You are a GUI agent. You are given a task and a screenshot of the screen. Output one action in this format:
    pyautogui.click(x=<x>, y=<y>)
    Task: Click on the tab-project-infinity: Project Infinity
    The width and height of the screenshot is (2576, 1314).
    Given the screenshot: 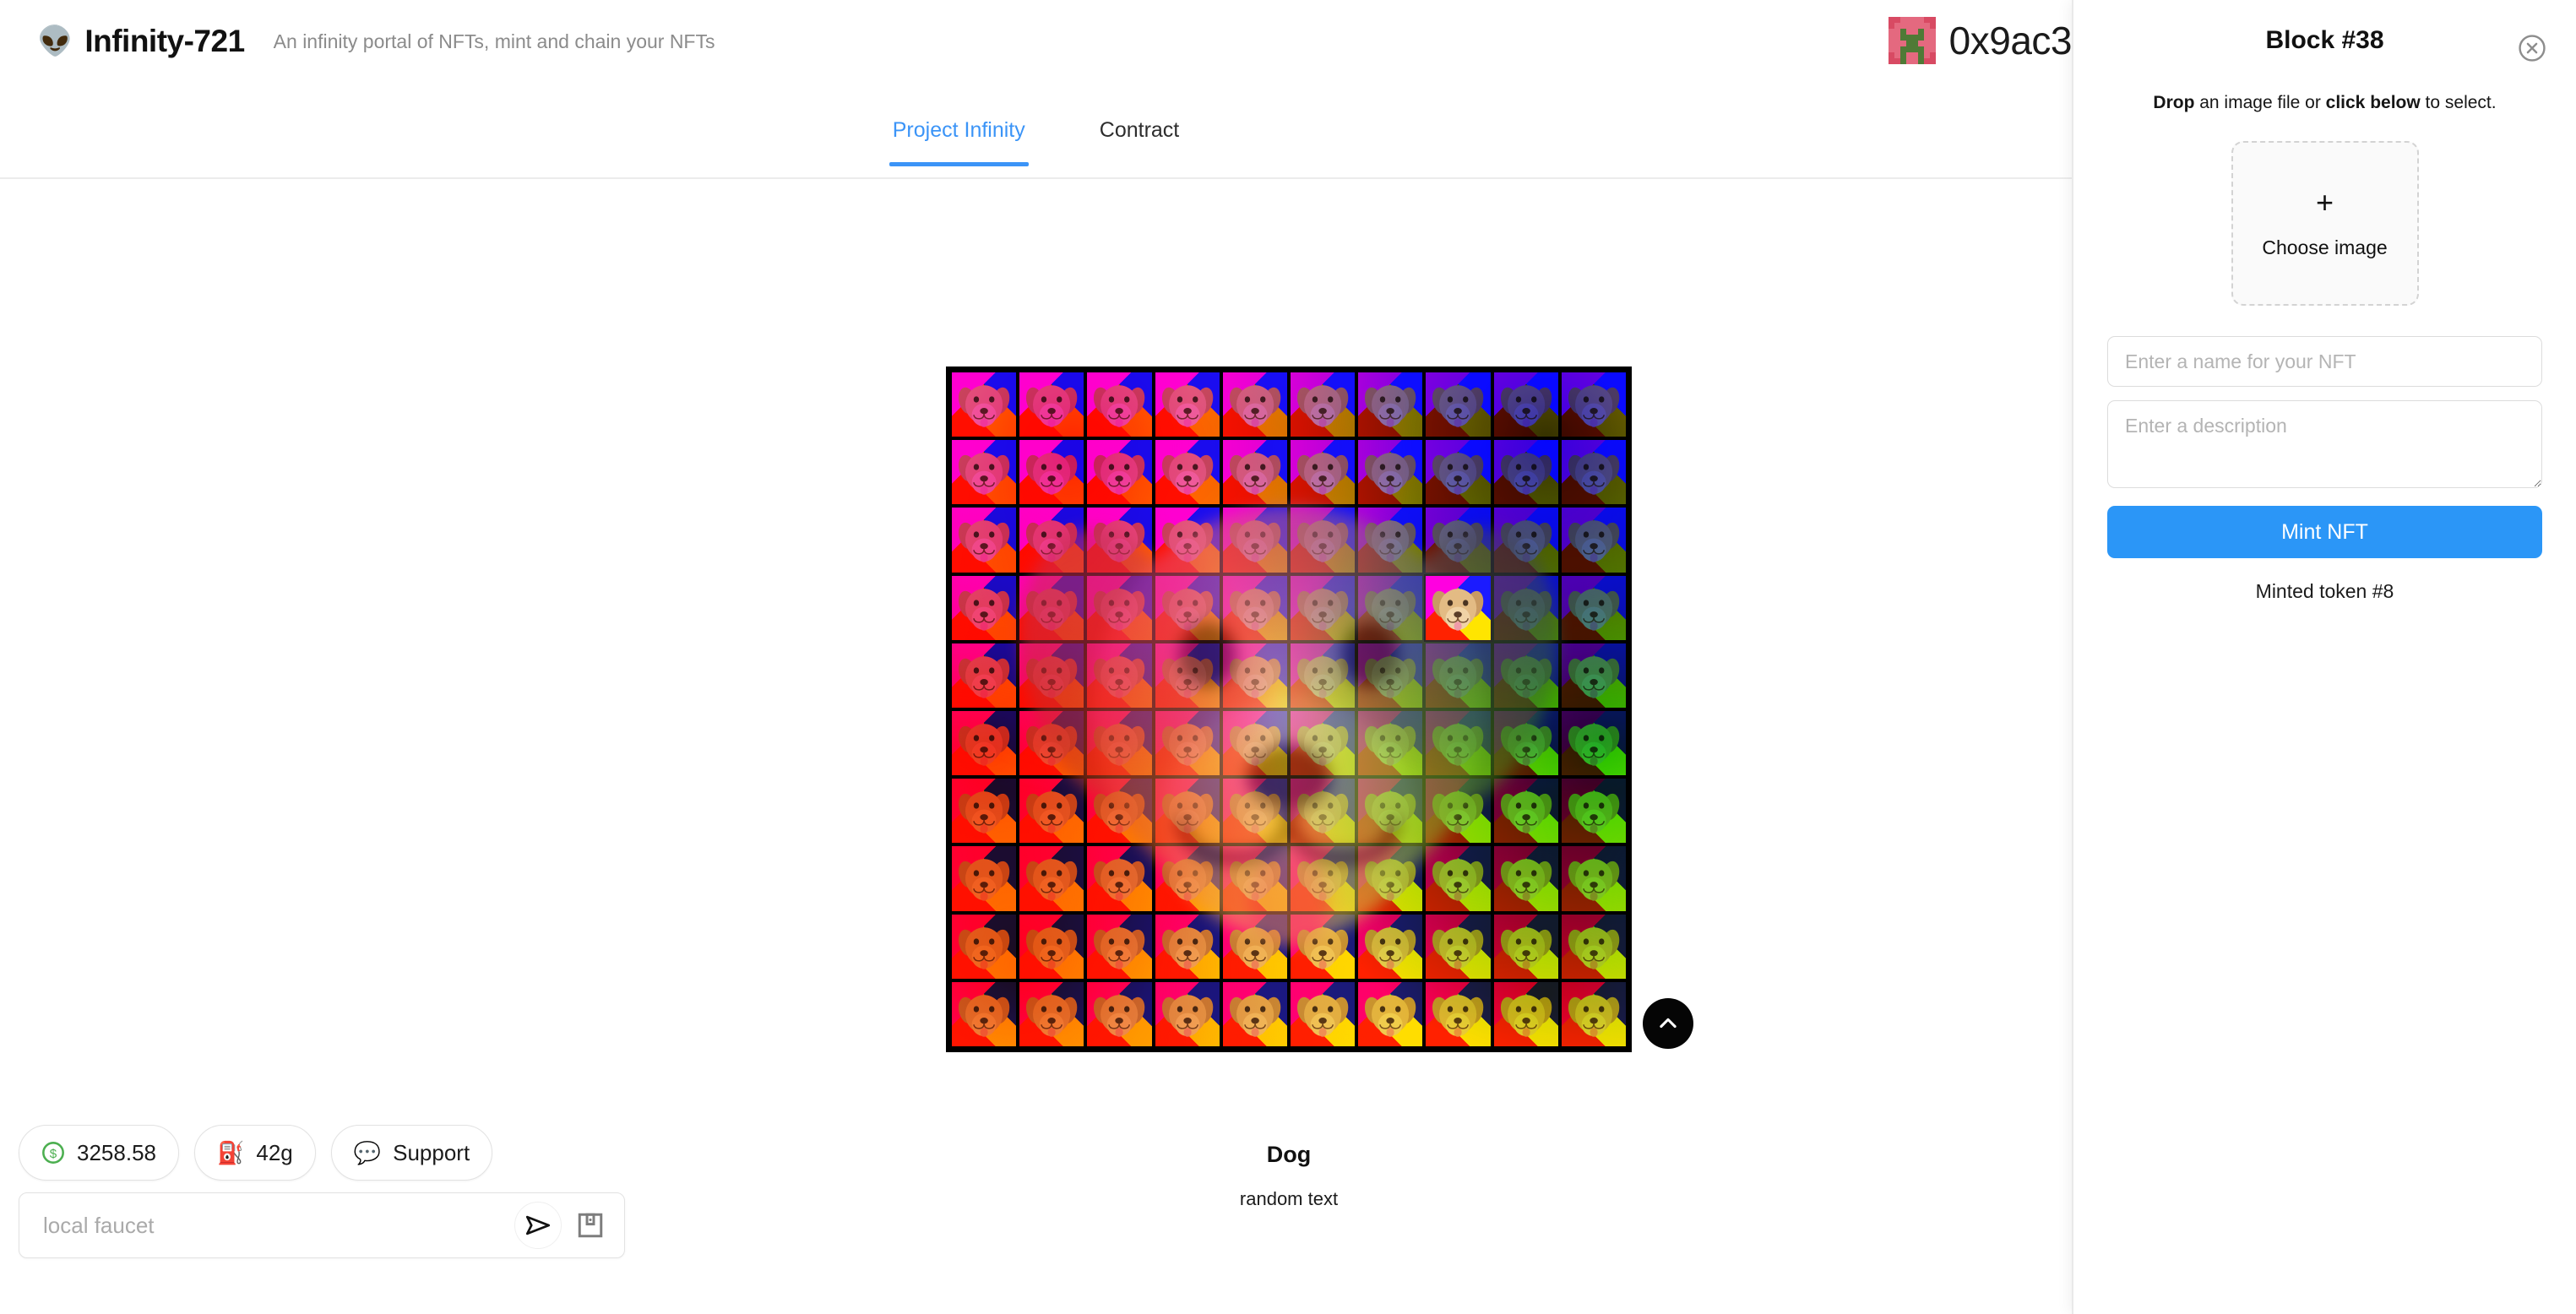 What is the action you would take?
    pyautogui.click(x=959, y=137)
    